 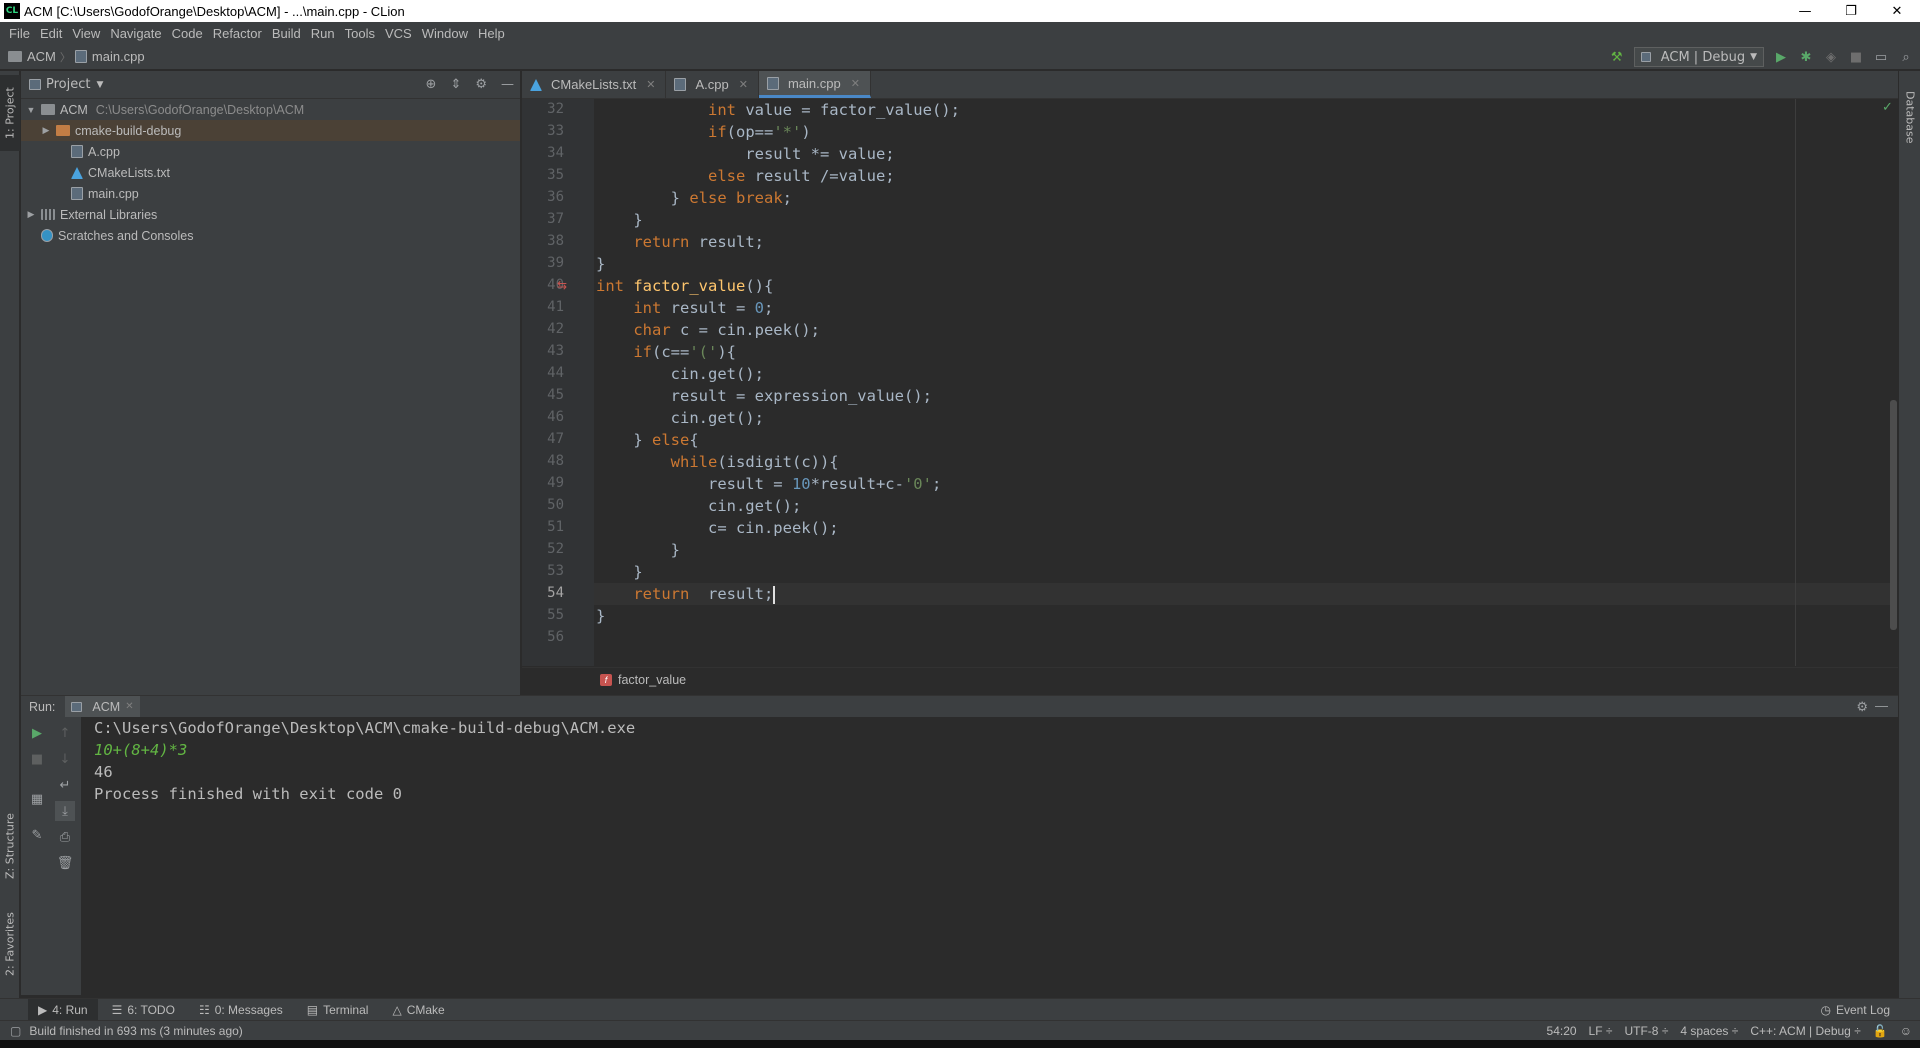 What do you see at coordinates (65, 863) in the screenshot?
I see `trash-icon: 🗑` at bounding box center [65, 863].